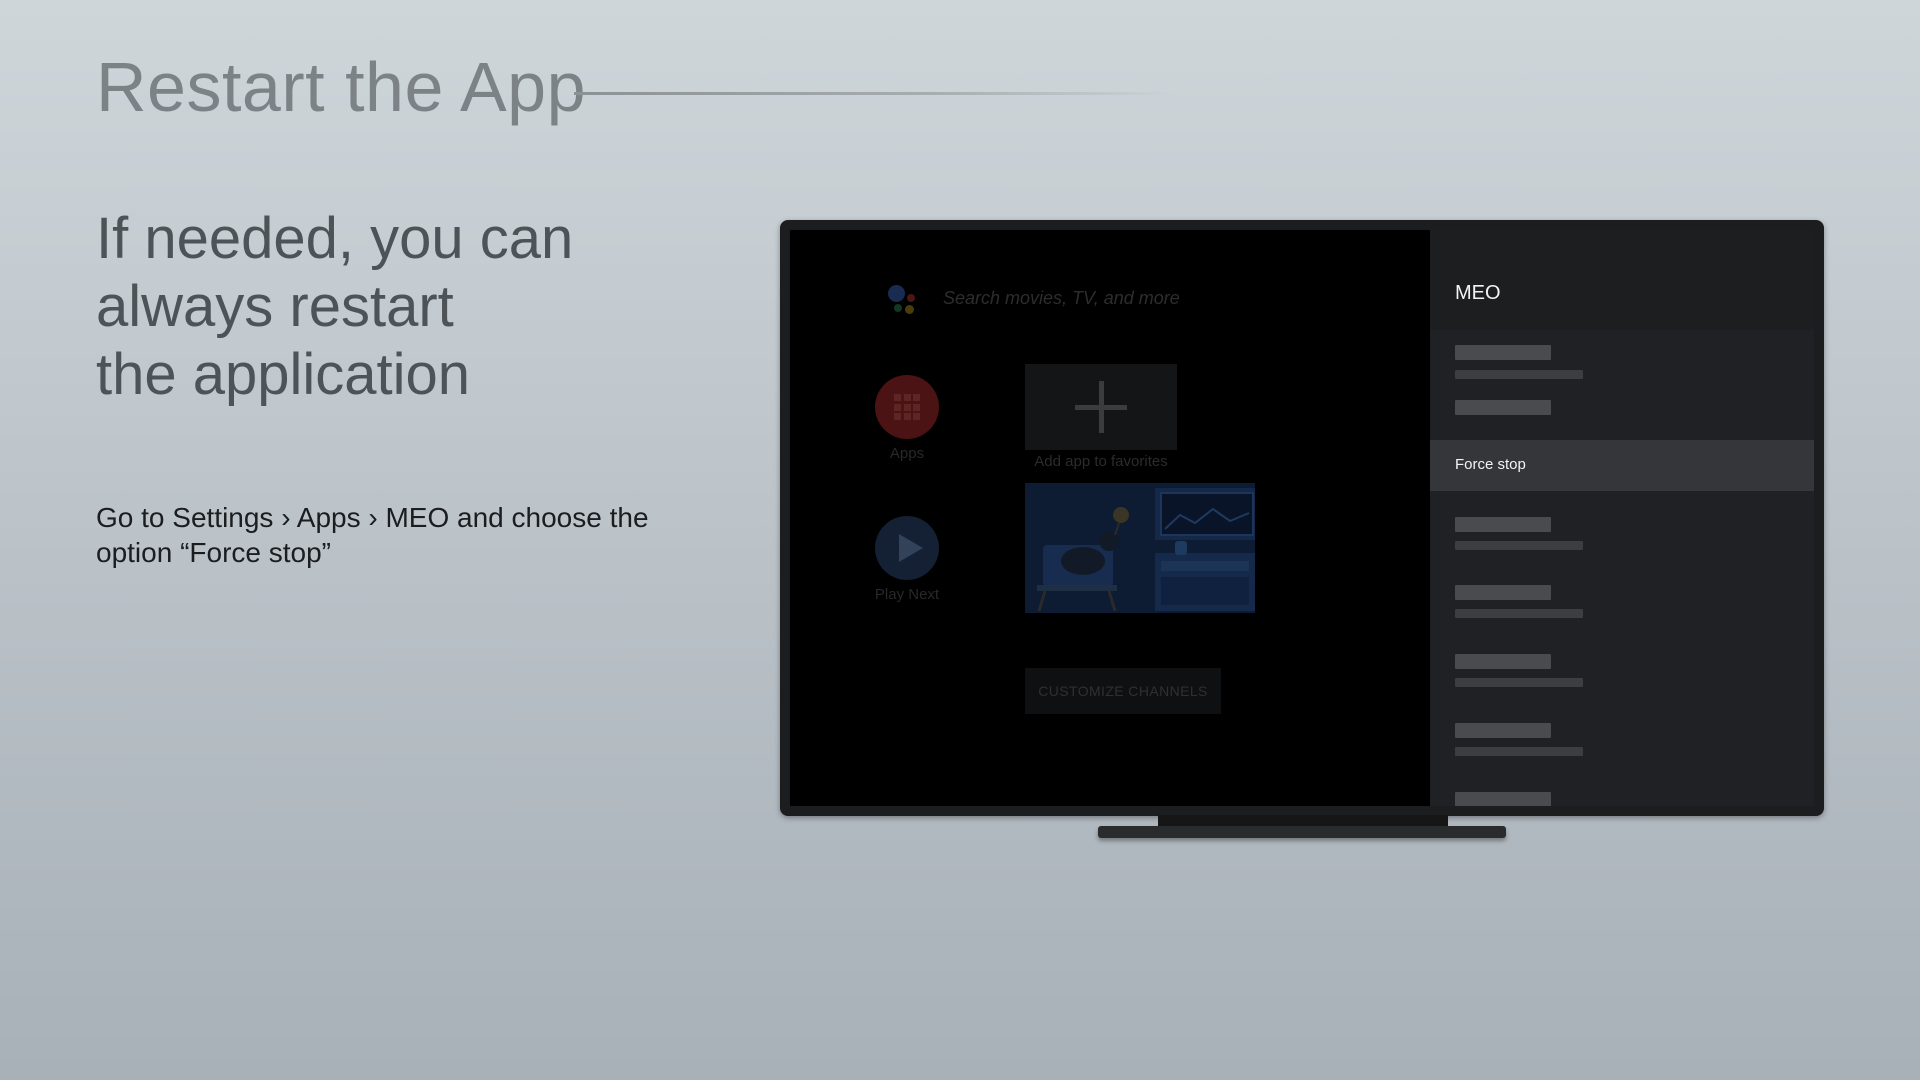  Describe the element at coordinates (1622, 280) in the screenshot. I see `settings-panel-header` at that location.